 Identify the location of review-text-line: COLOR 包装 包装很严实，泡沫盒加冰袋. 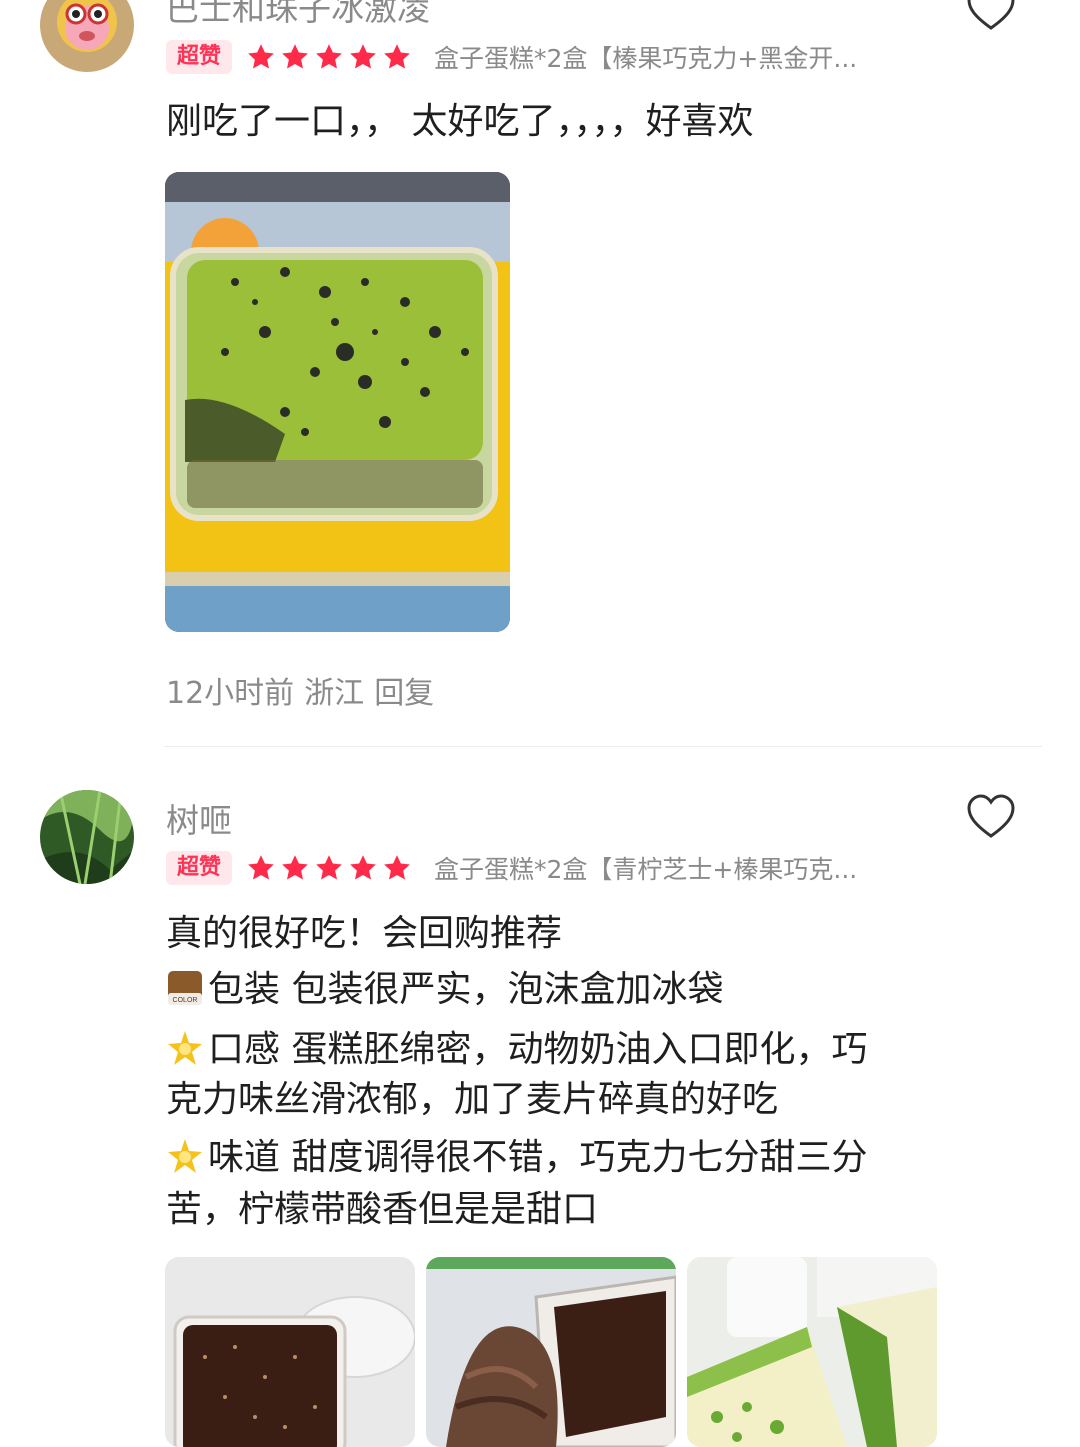
(444, 986).